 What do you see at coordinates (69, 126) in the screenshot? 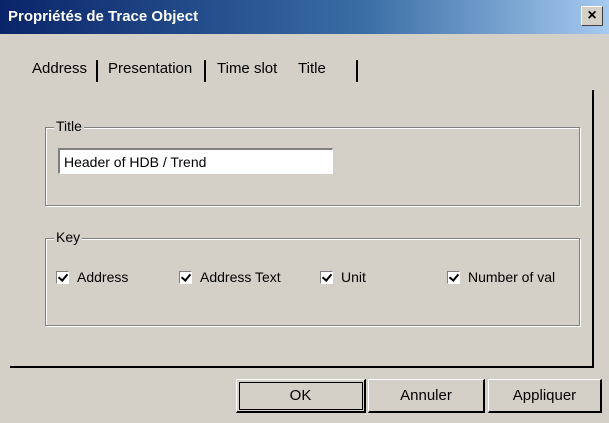
I see `title-group-label: Title` at bounding box center [69, 126].